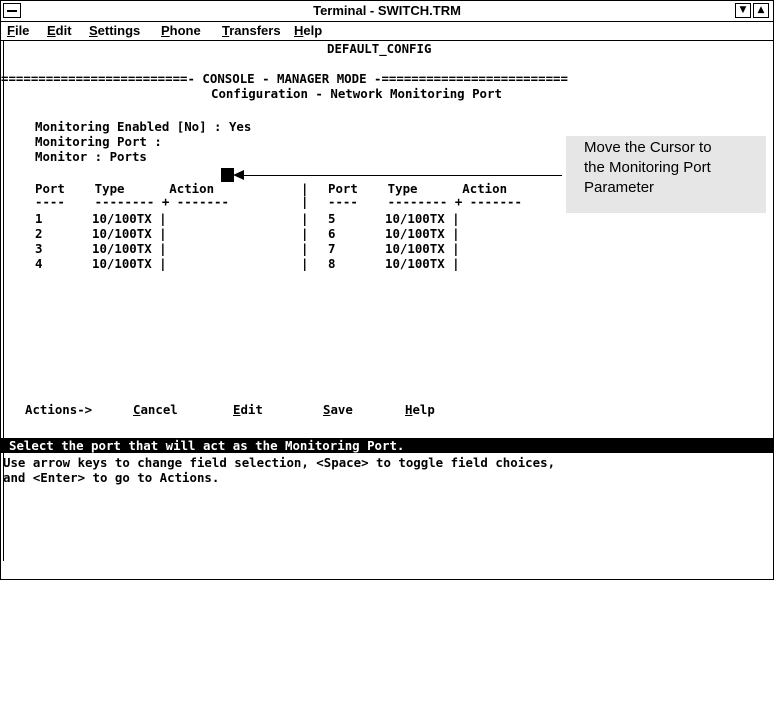 This screenshot has width=774, height=716. I want to click on actions-label: Actions->, so click(59, 409).